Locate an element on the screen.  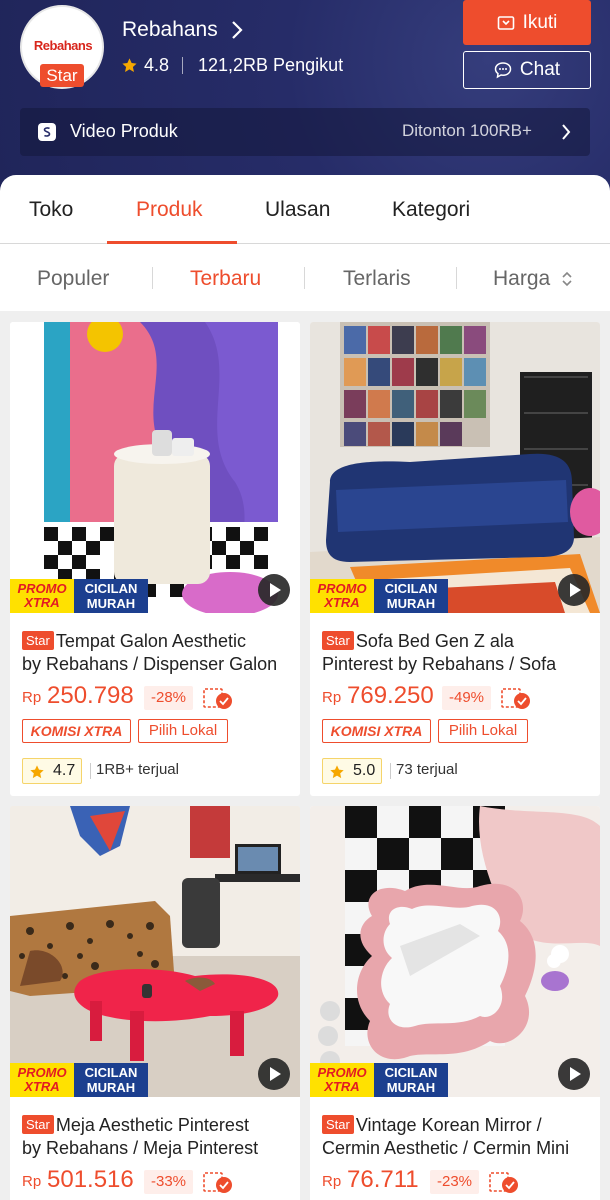
follow-button: Ikuti is located at coordinates (527, 22).